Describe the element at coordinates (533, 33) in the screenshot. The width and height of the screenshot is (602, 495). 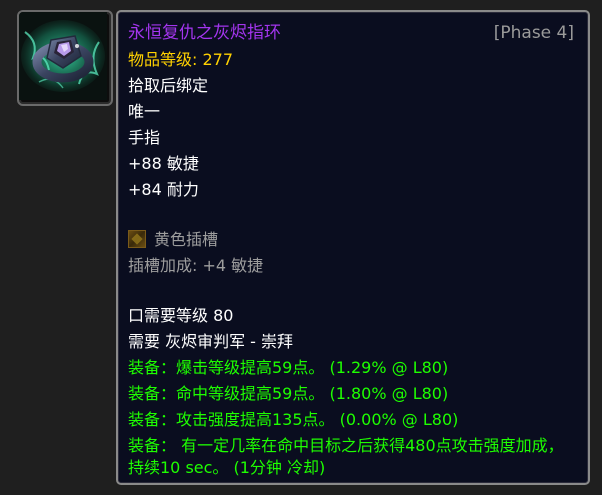
I see `phase-label: [Phase 4]` at that location.